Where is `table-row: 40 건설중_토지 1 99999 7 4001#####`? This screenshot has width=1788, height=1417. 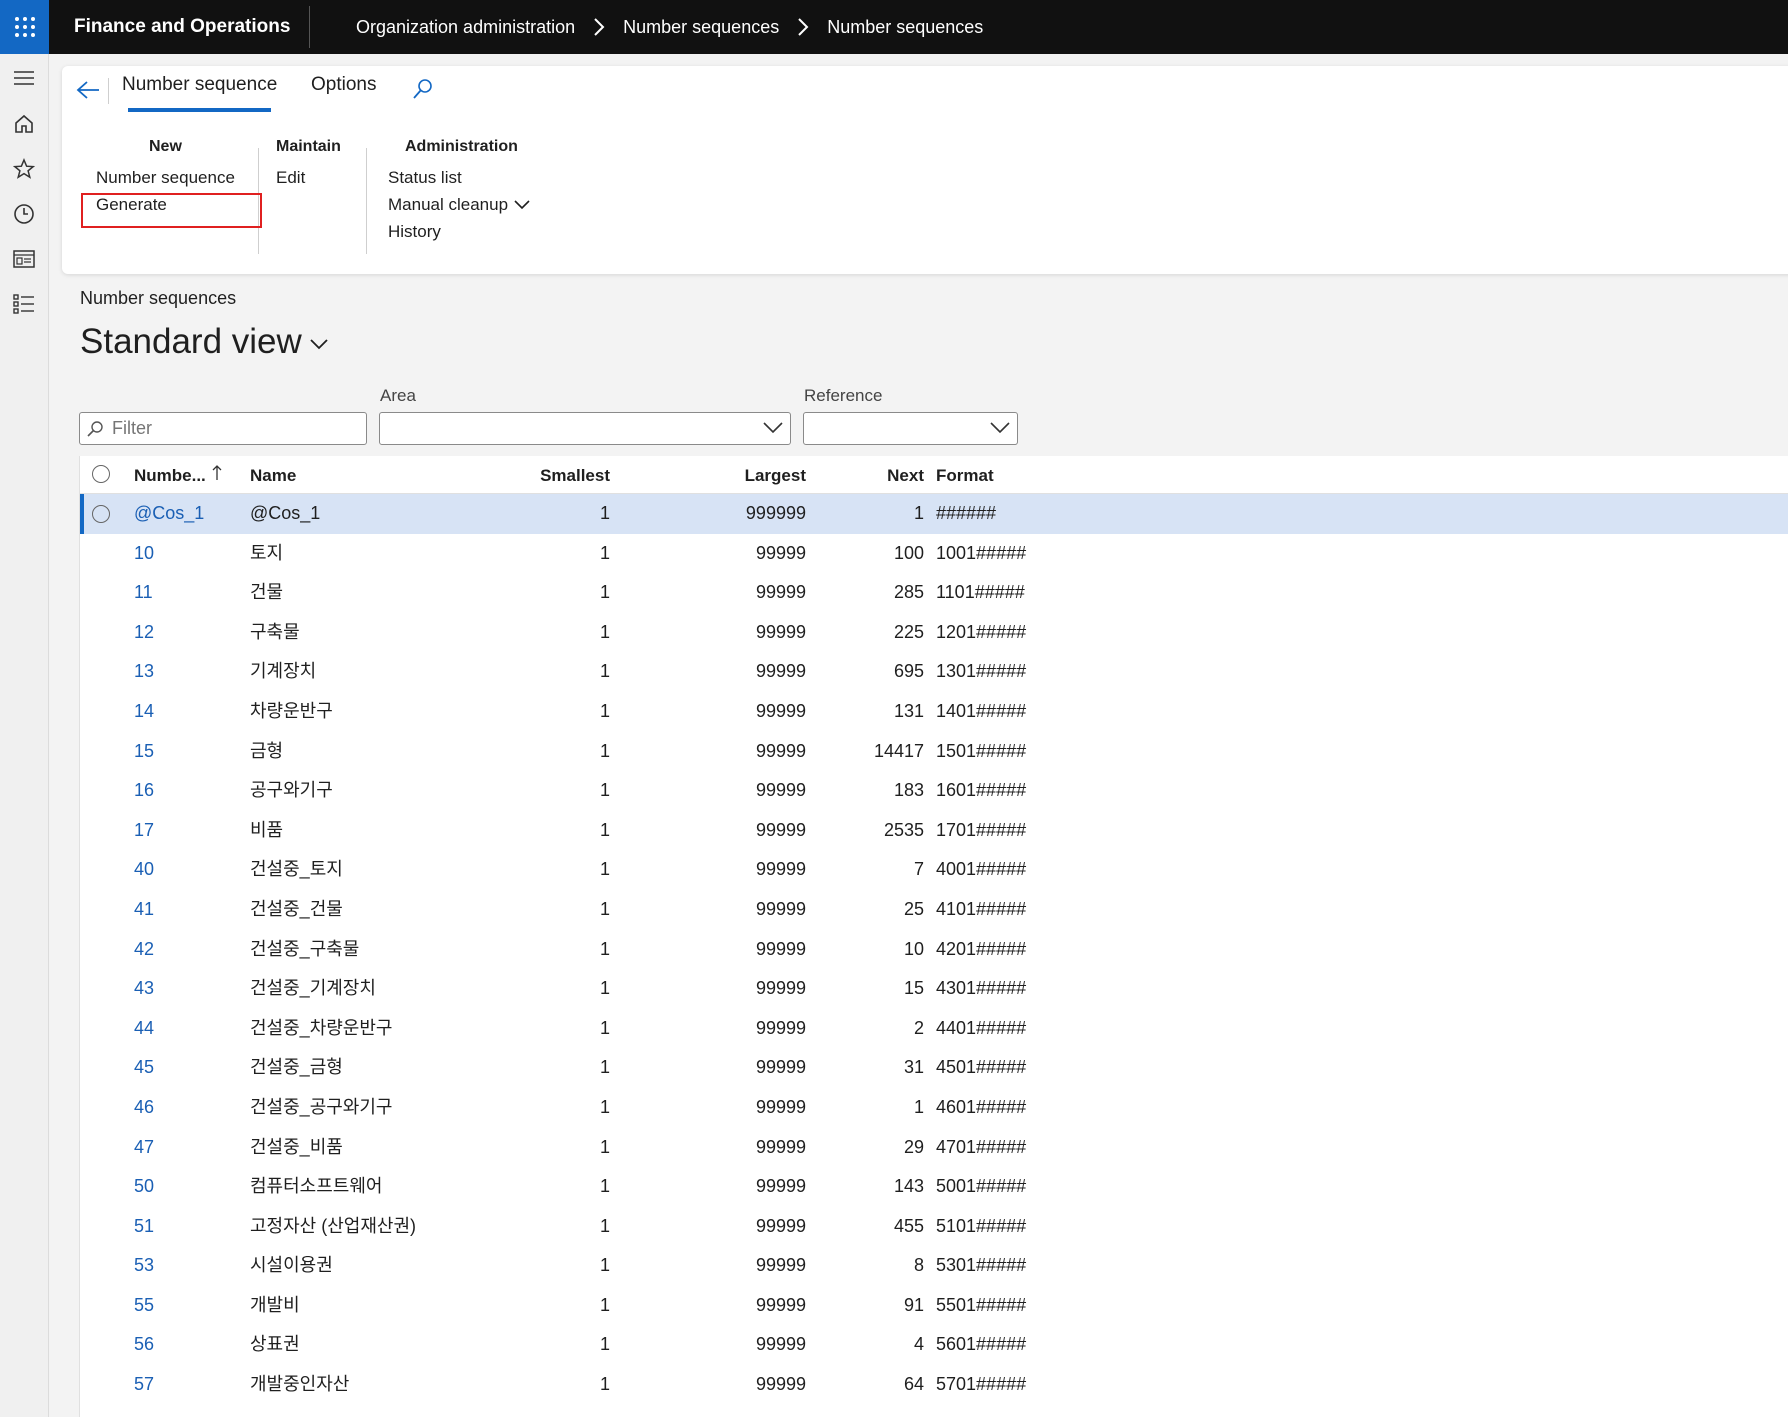 table-row: 40 건설중_토지 1 99999 7 4001##### is located at coordinates (934, 870).